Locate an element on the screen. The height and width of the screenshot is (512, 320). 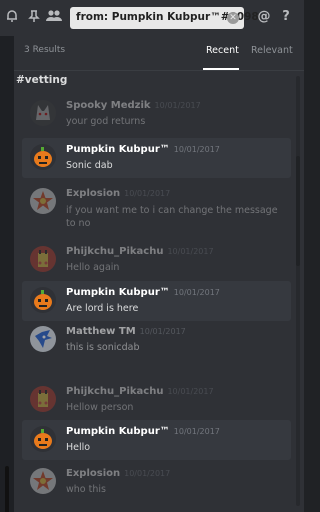
tab-recent: Recent is located at coordinates (222, 50).